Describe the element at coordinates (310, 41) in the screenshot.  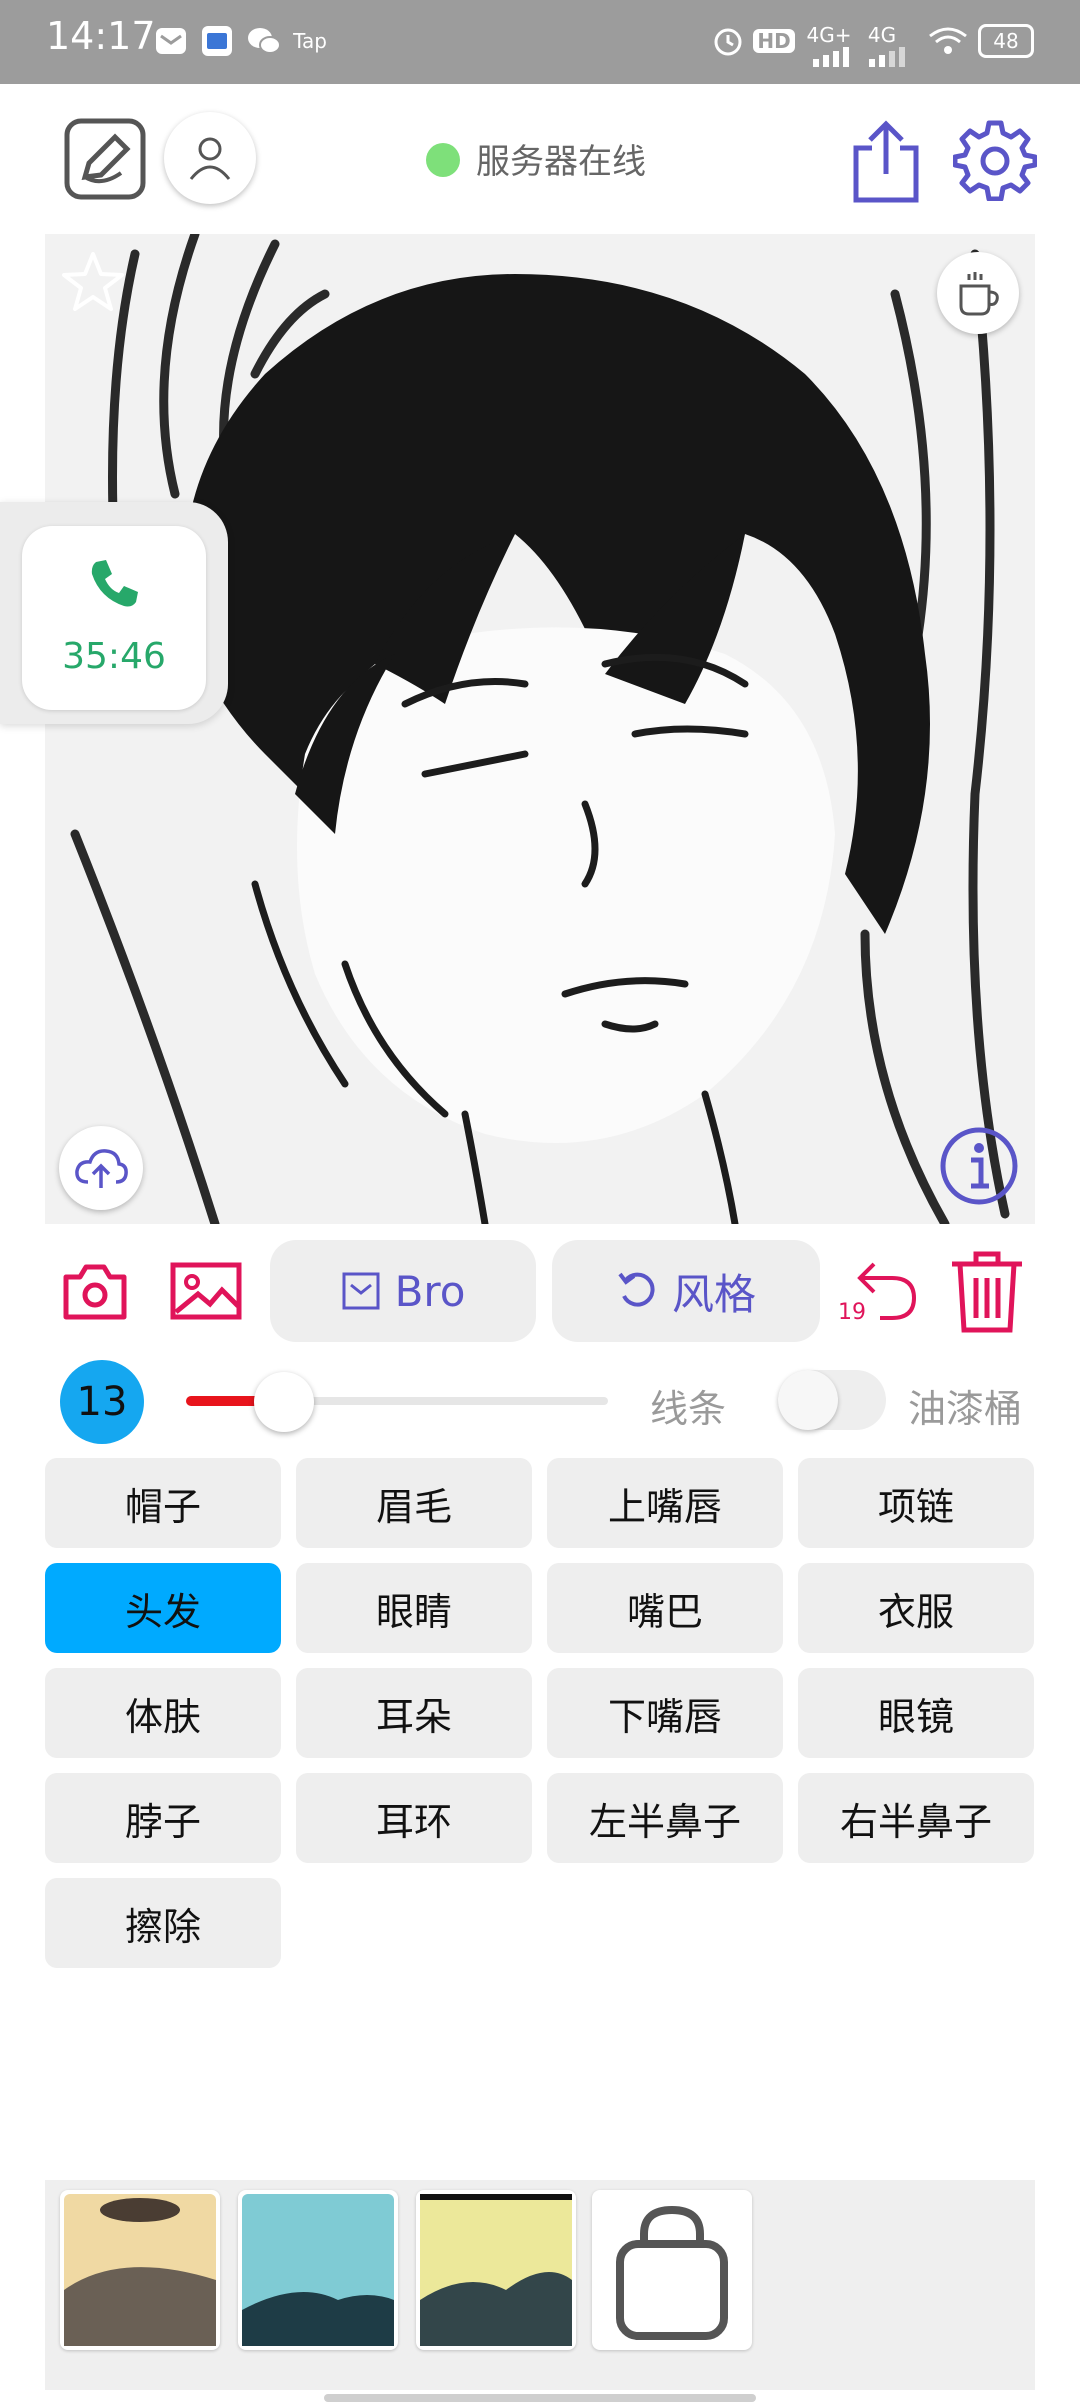
I see `tap-label: Tap` at that location.